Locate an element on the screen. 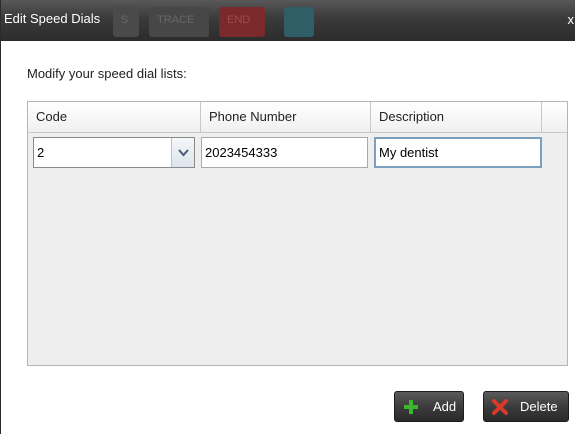  instruction-text: Modify your speed dial lists: is located at coordinates (107, 73).